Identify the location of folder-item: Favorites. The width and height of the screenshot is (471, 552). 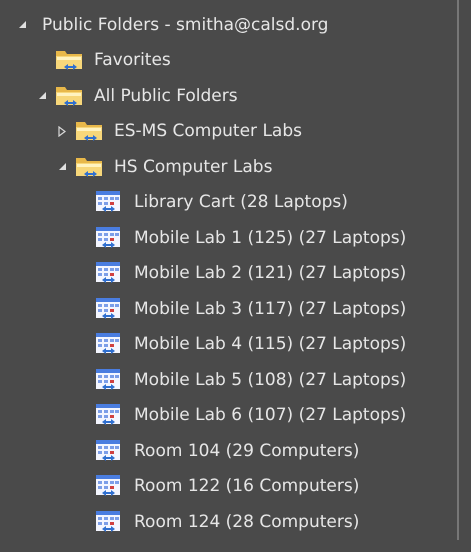
(132, 60).